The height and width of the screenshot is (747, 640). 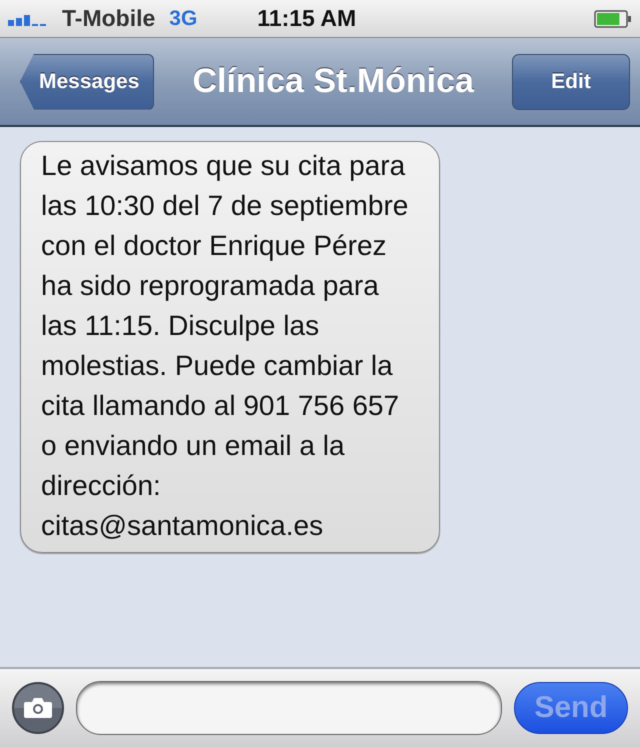 What do you see at coordinates (109, 18) in the screenshot?
I see `carrier-name: T-Mobile` at bounding box center [109, 18].